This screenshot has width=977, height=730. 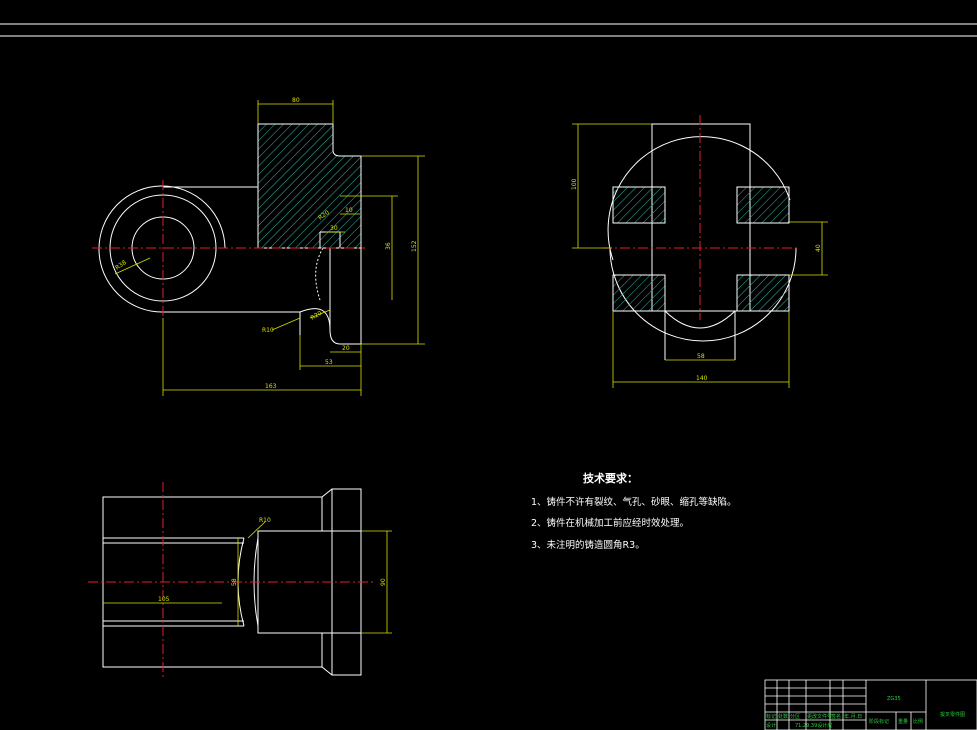 What do you see at coordinates (819, 716) in the screenshot?
I see `tb-label-3: 更改文件号` at bounding box center [819, 716].